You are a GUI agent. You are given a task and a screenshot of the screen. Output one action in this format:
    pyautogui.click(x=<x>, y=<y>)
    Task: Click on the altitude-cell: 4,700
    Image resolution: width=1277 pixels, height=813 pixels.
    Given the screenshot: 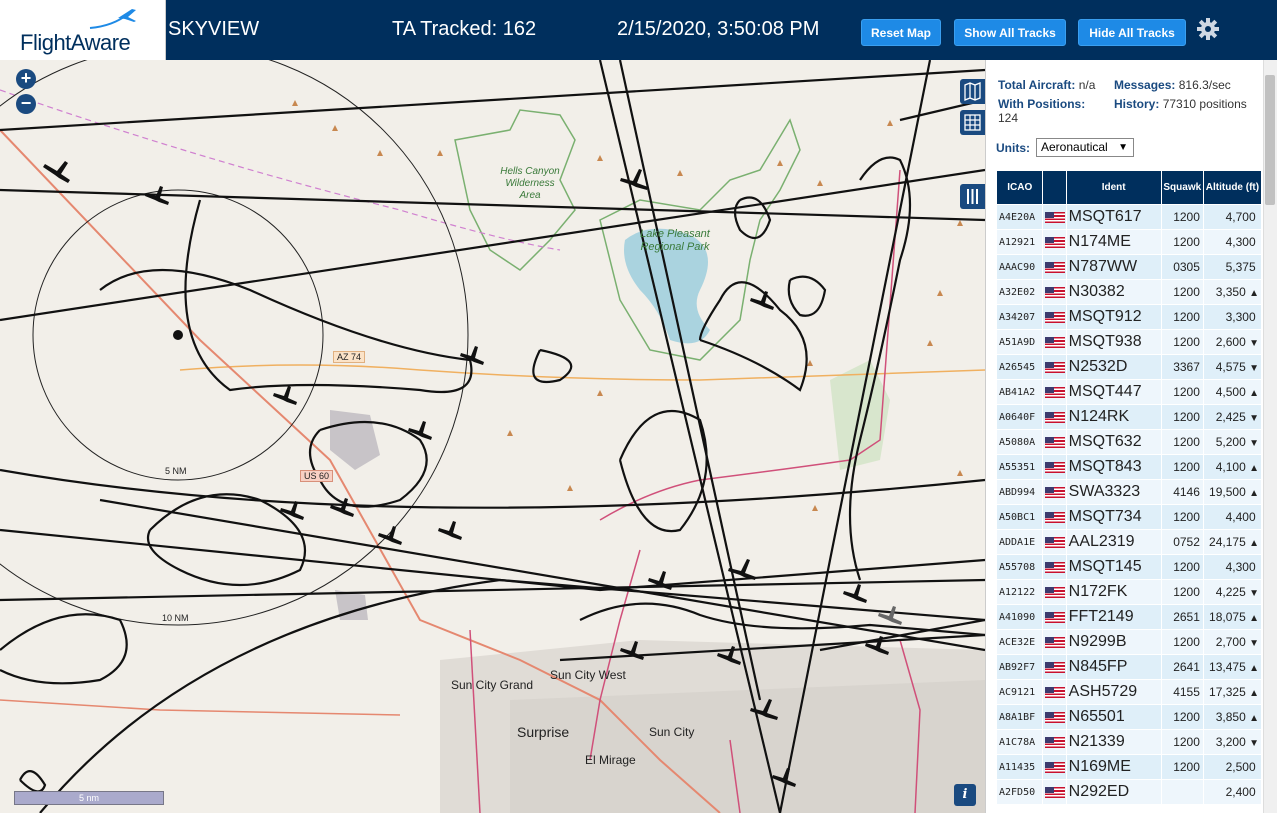 What is the action you would take?
    pyautogui.click(x=1232, y=217)
    